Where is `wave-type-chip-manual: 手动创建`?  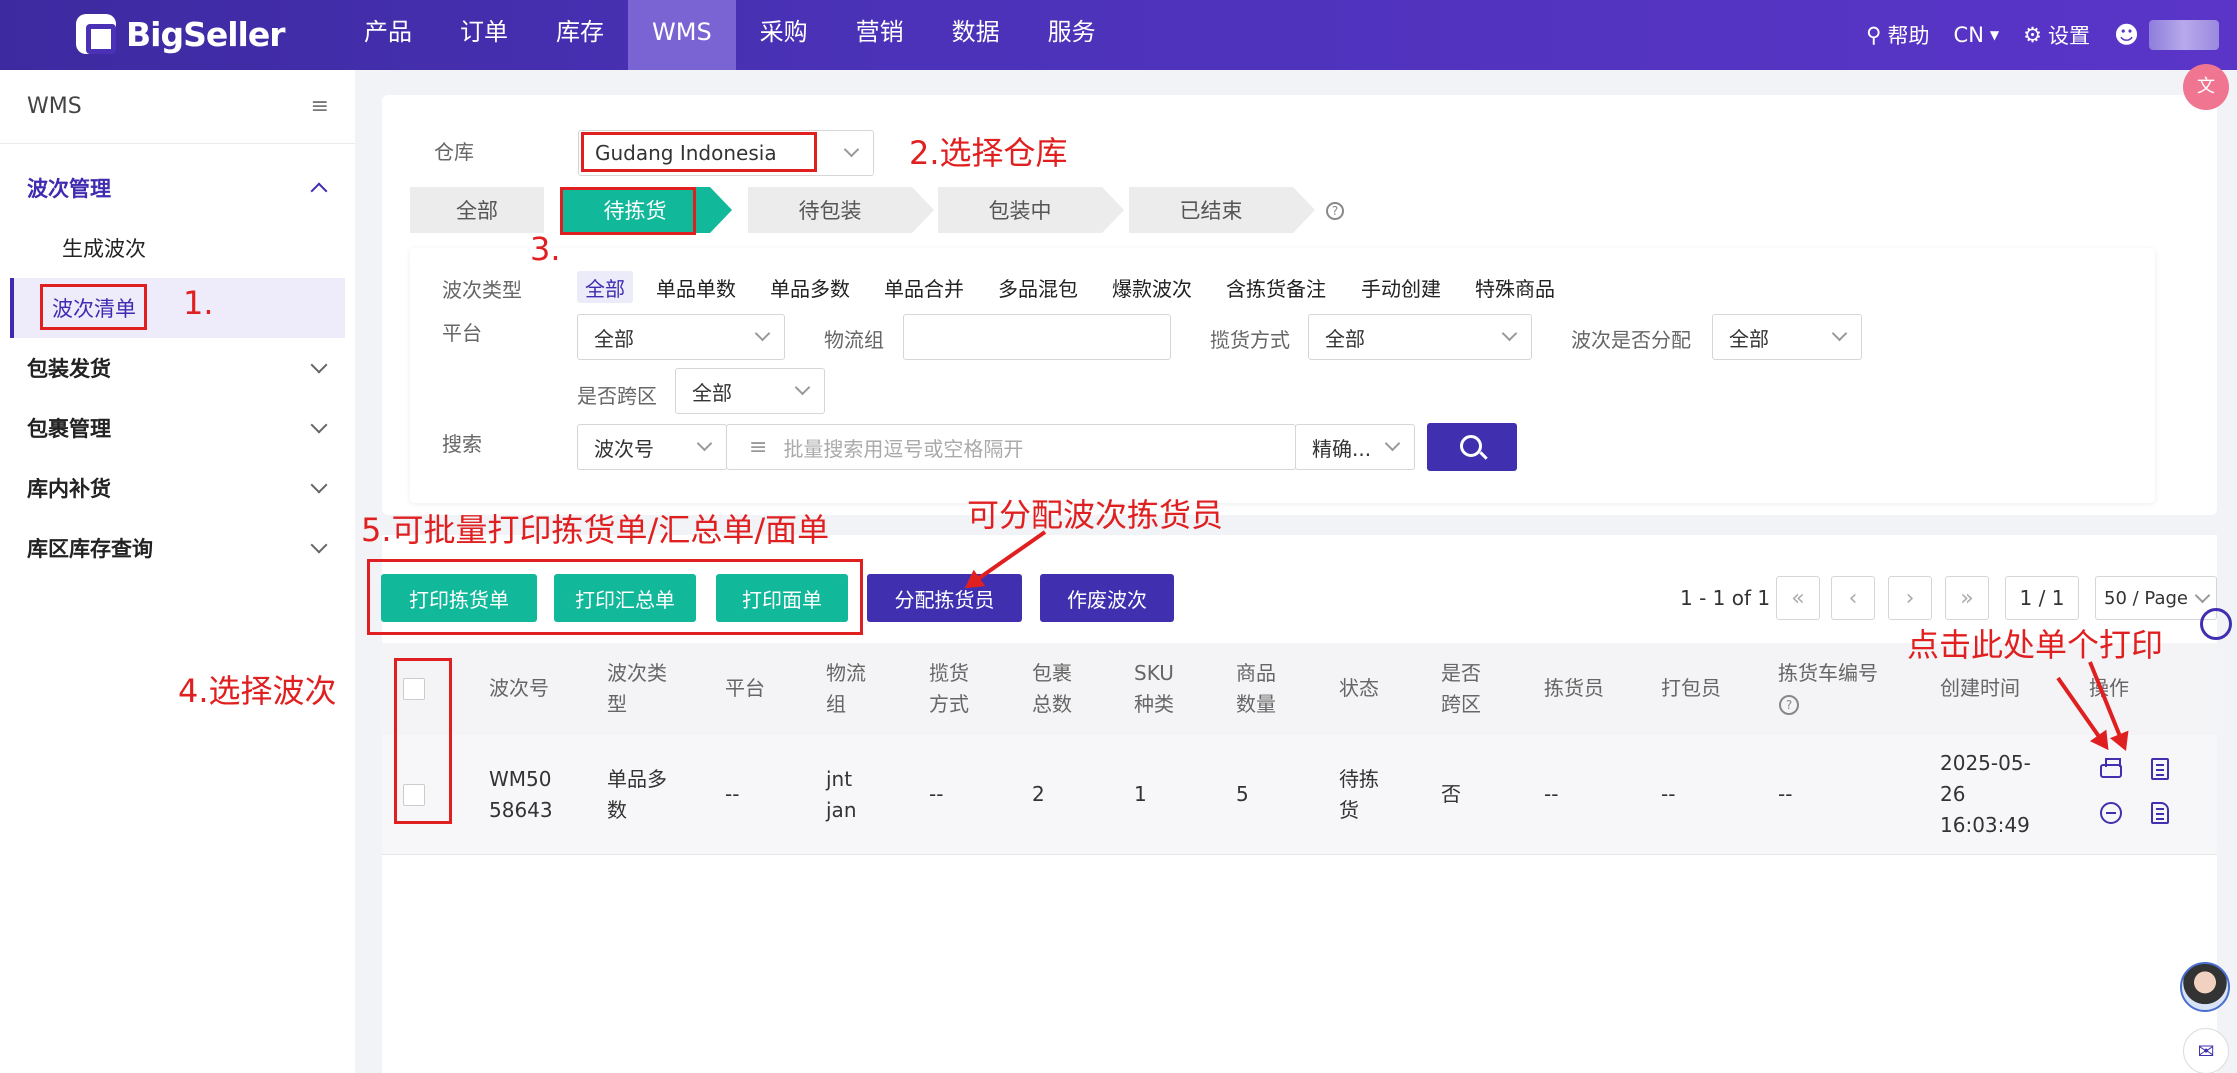
wave-type-chip-manual: 手动创建 is located at coordinates (1401, 287).